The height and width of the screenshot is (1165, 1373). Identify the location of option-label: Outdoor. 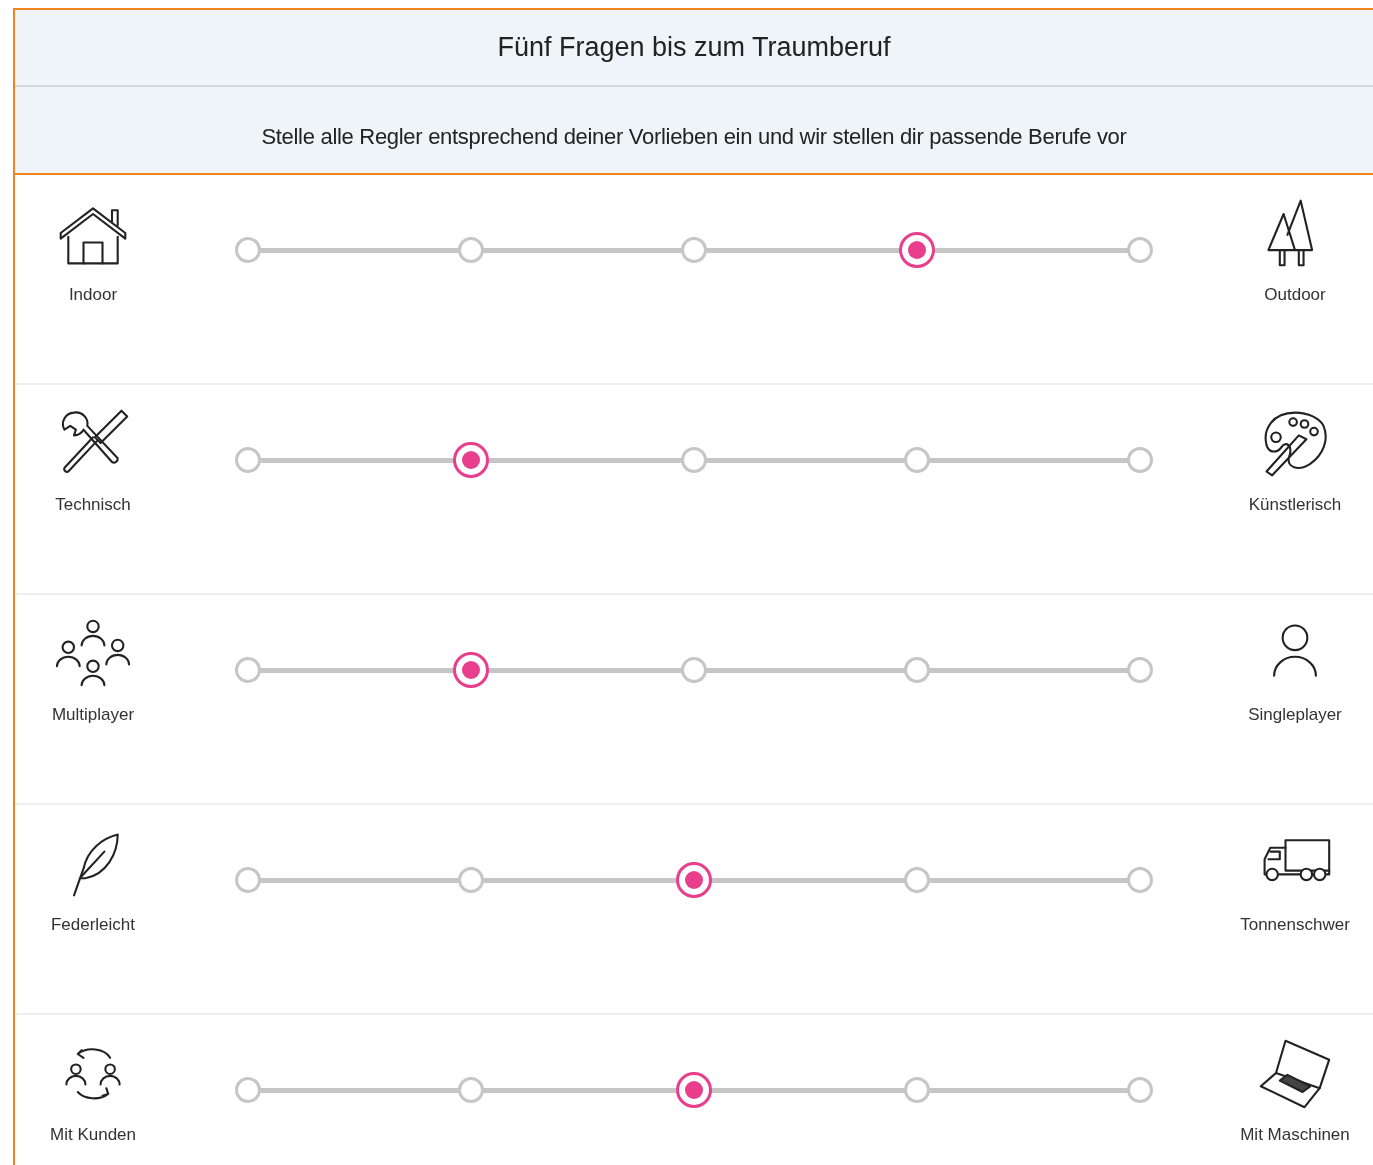
(1295, 295).